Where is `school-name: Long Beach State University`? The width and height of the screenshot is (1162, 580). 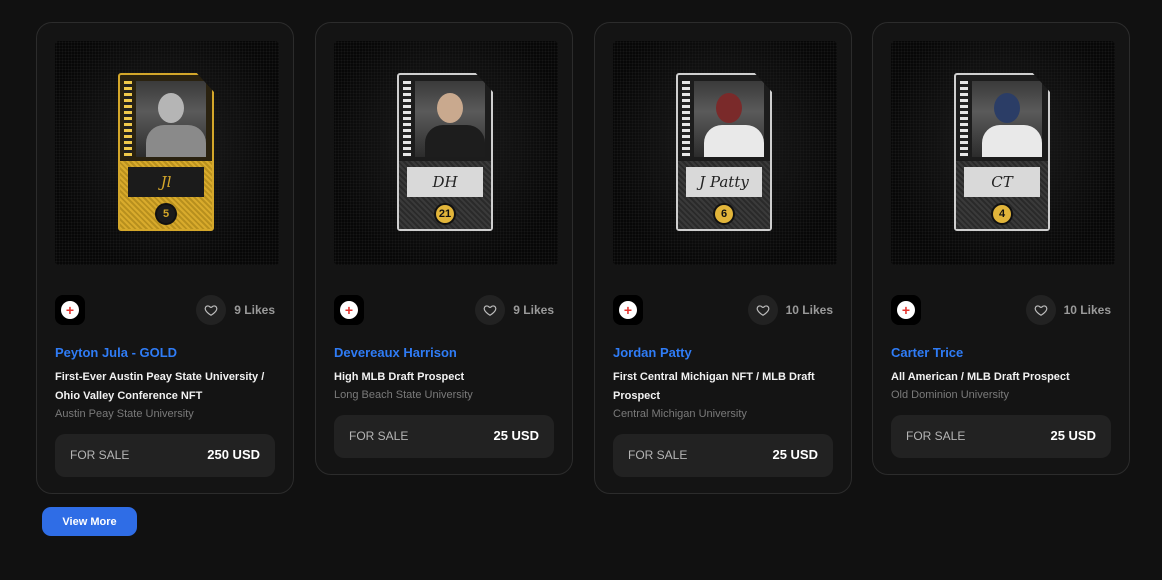
school-name: Long Beach State University is located at coordinates (403, 395).